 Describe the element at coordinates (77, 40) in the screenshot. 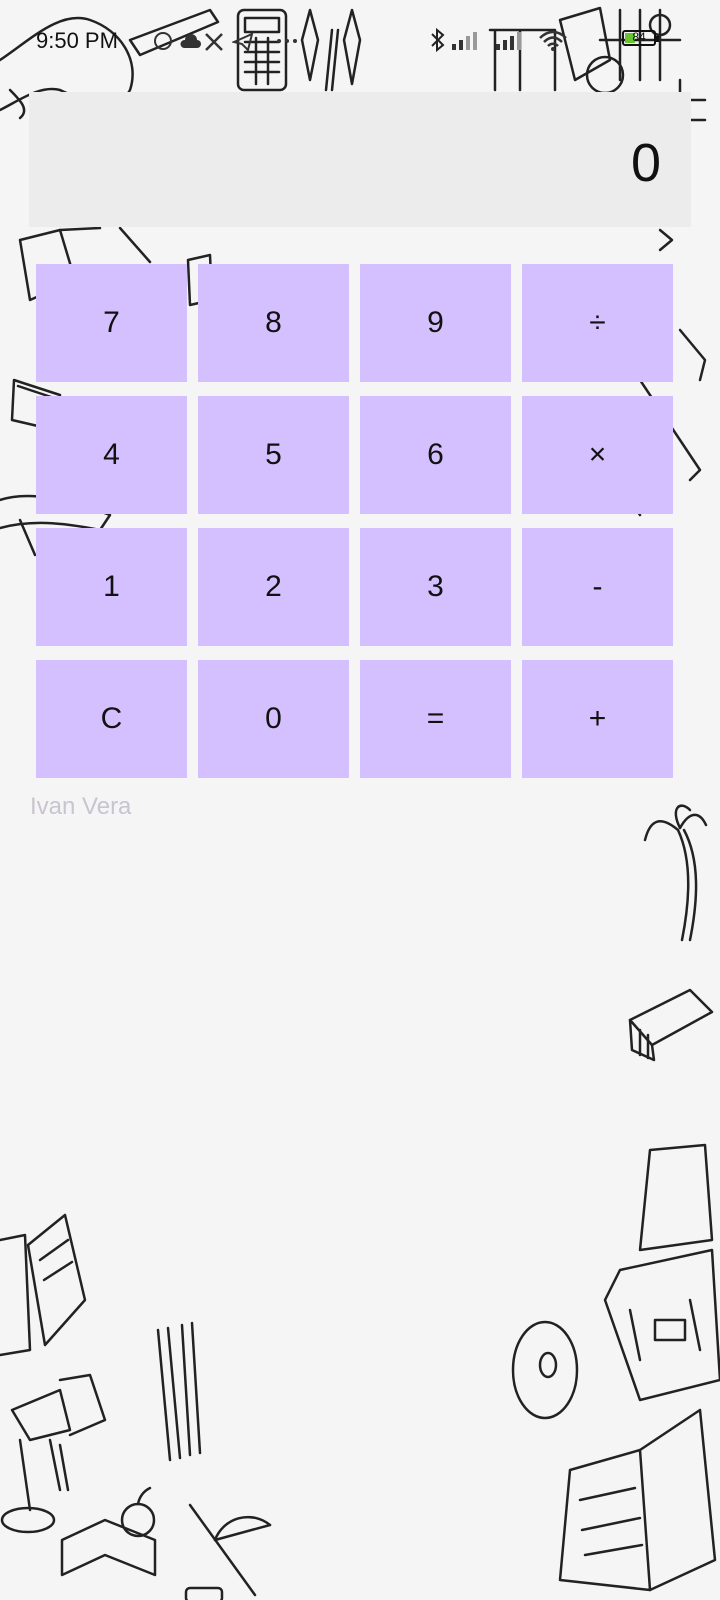

I see `status-time: 9:50 PM` at that location.